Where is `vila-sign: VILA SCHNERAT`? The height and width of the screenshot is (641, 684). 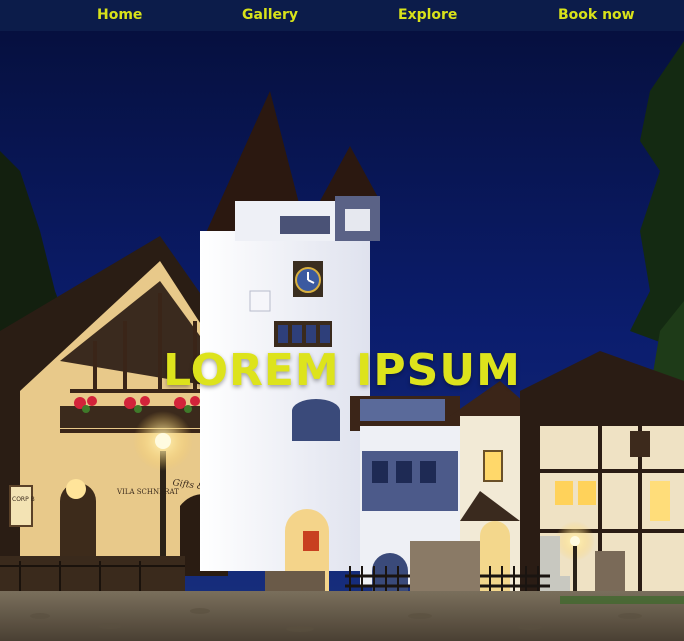
vila-sign: VILA SCHNERAT is located at coordinates (147, 492).